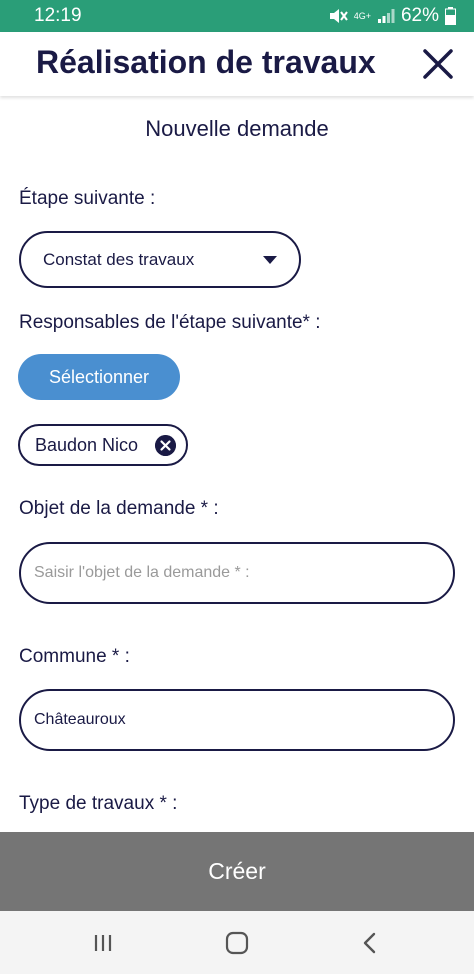 The height and width of the screenshot is (974, 474). I want to click on remove-icon, so click(165, 445).